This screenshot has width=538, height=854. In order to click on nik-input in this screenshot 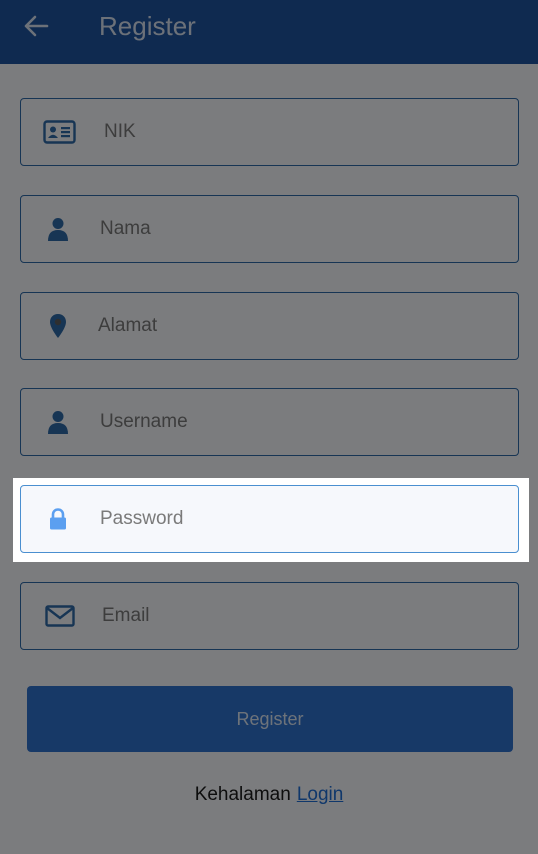, I will do `click(305, 132)`.